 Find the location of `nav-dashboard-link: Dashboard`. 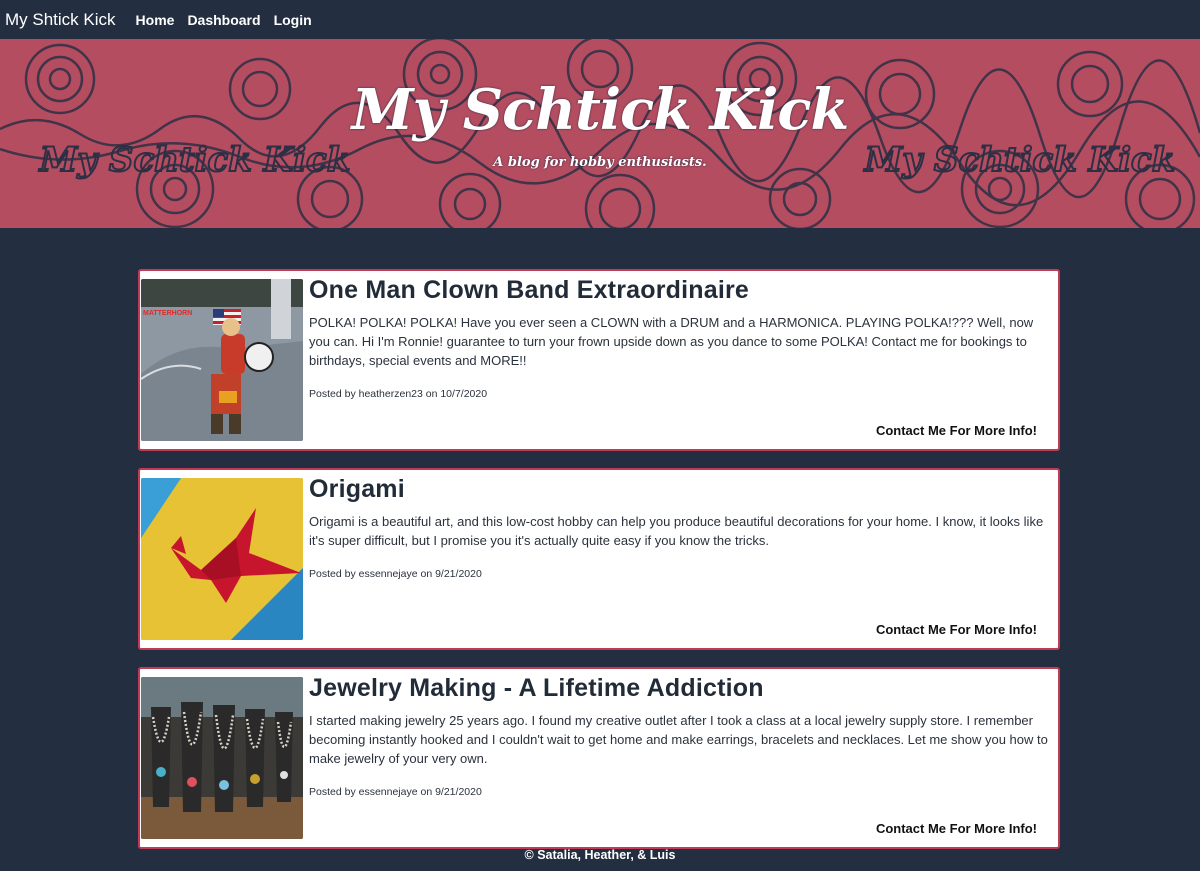

nav-dashboard-link: Dashboard is located at coordinates (223, 20).